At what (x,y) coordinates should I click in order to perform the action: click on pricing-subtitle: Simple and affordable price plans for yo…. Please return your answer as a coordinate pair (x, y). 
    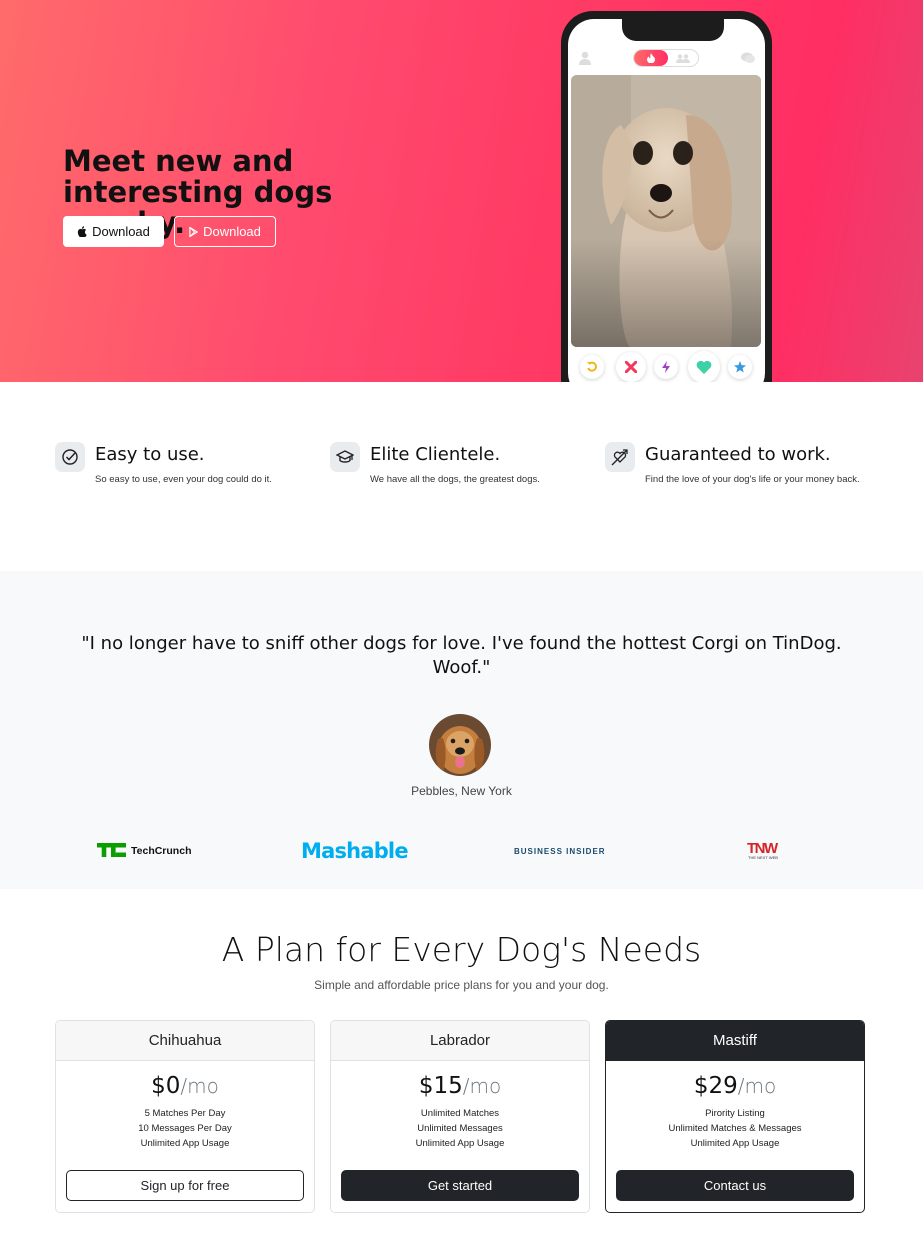
    Looking at the image, I should click on (461, 985).